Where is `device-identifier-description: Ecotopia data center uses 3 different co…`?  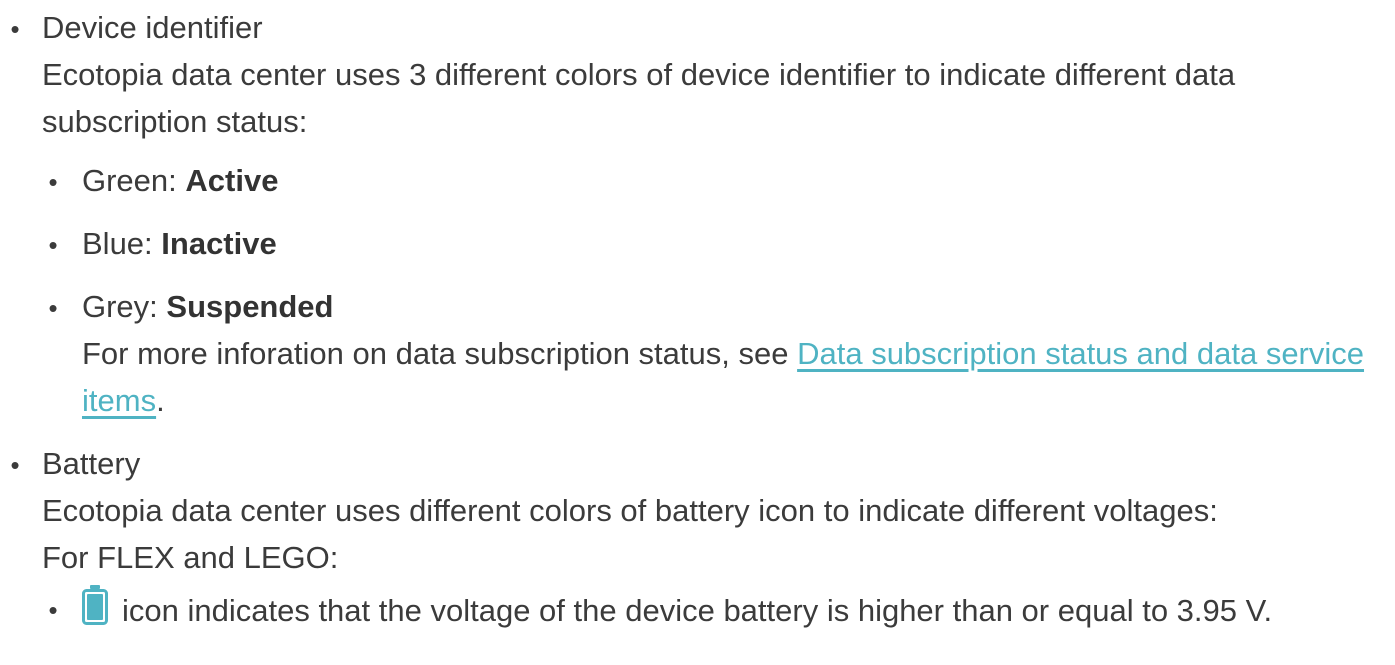
device-identifier-description: Ecotopia data center uses 3 different co… is located at coordinates (639, 98).